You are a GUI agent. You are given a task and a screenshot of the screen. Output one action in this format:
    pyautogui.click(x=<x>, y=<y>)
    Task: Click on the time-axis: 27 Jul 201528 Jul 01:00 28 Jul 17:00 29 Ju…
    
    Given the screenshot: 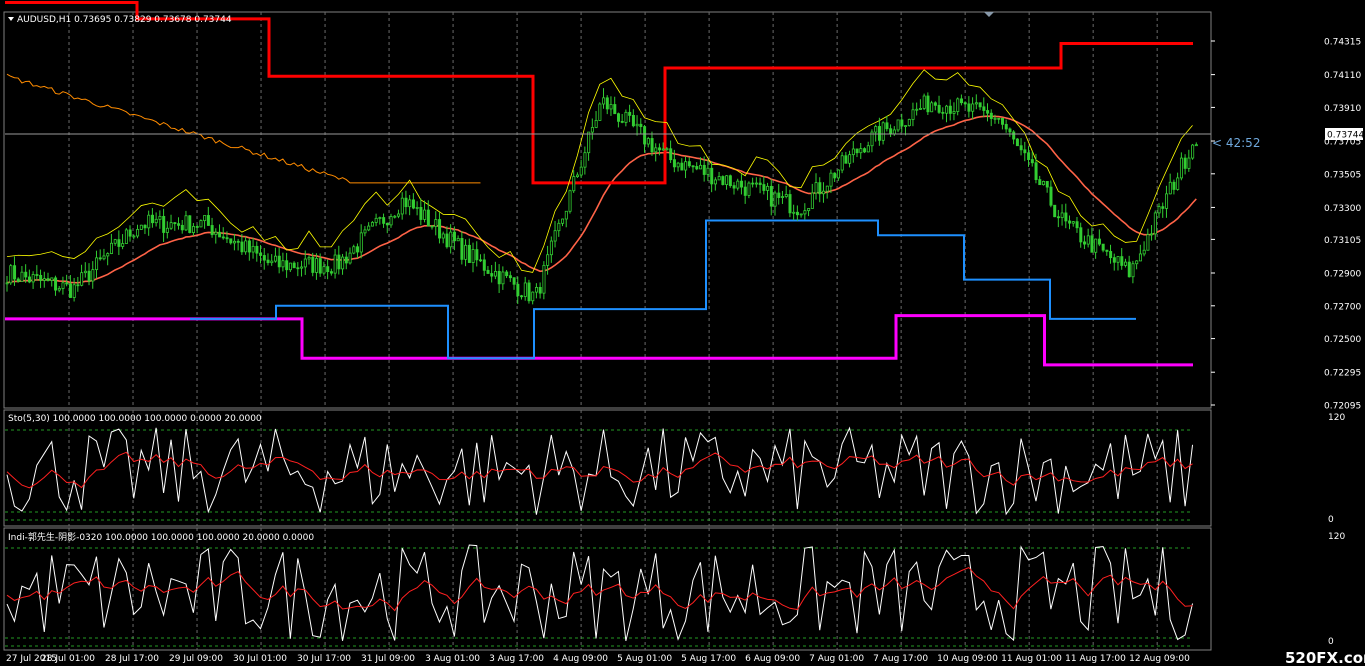 What is the action you would take?
    pyautogui.click(x=598, y=659)
    